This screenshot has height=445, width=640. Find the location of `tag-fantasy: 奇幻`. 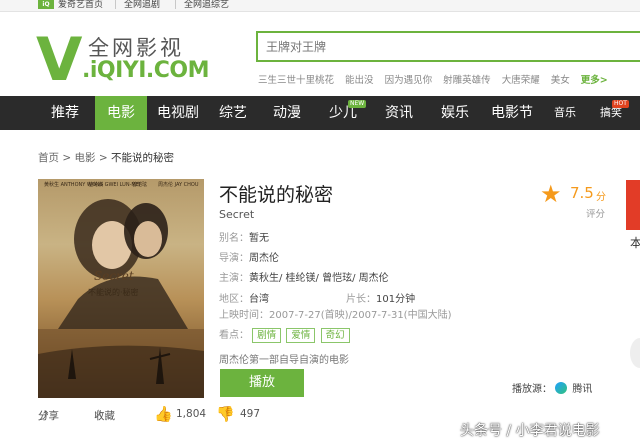

tag-fantasy: 奇幻 is located at coordinates (335, 335).